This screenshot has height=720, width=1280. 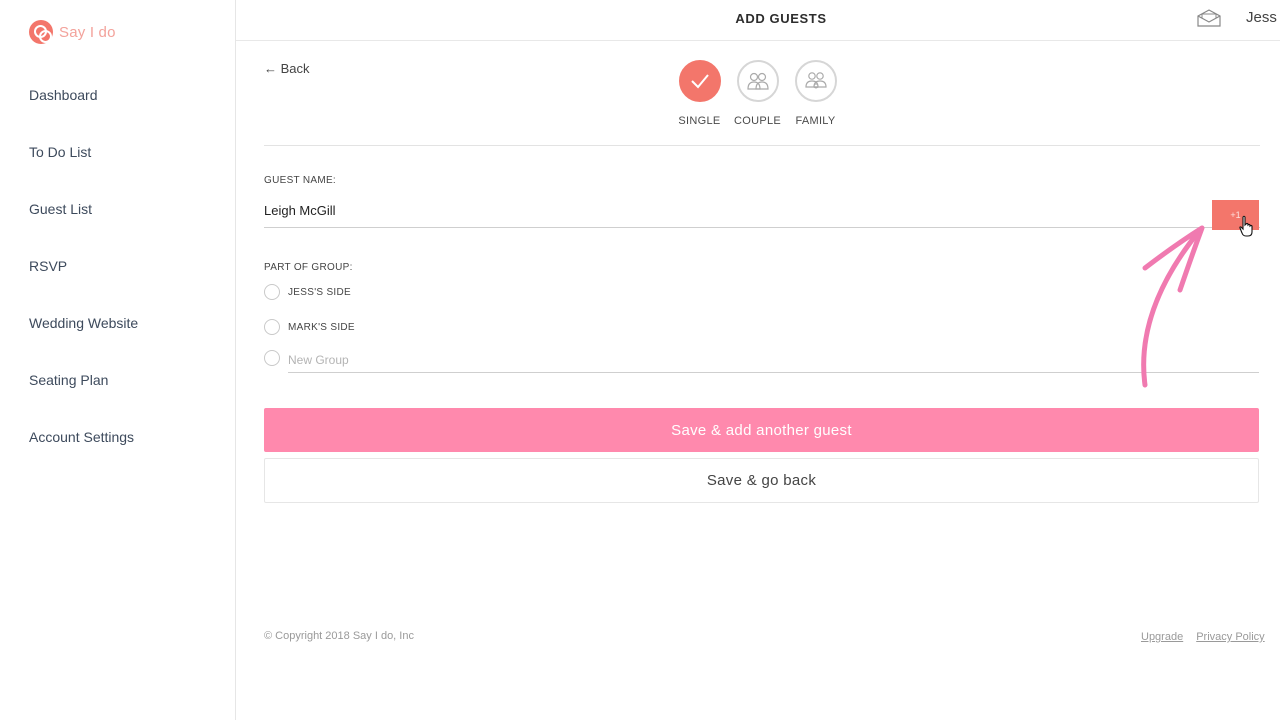 I want to click on group-option-label: JESS'S SIDE, so click(x=320, y=292).